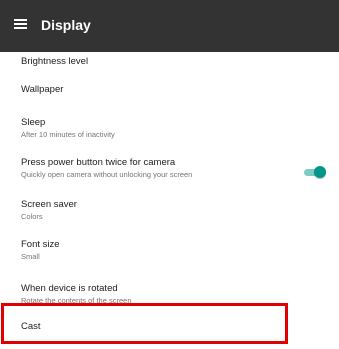 The height and width of the screenshot is (349, 339). I want to click on setting-subtitle: Rotate the contents of the screen, so click(76, 300).